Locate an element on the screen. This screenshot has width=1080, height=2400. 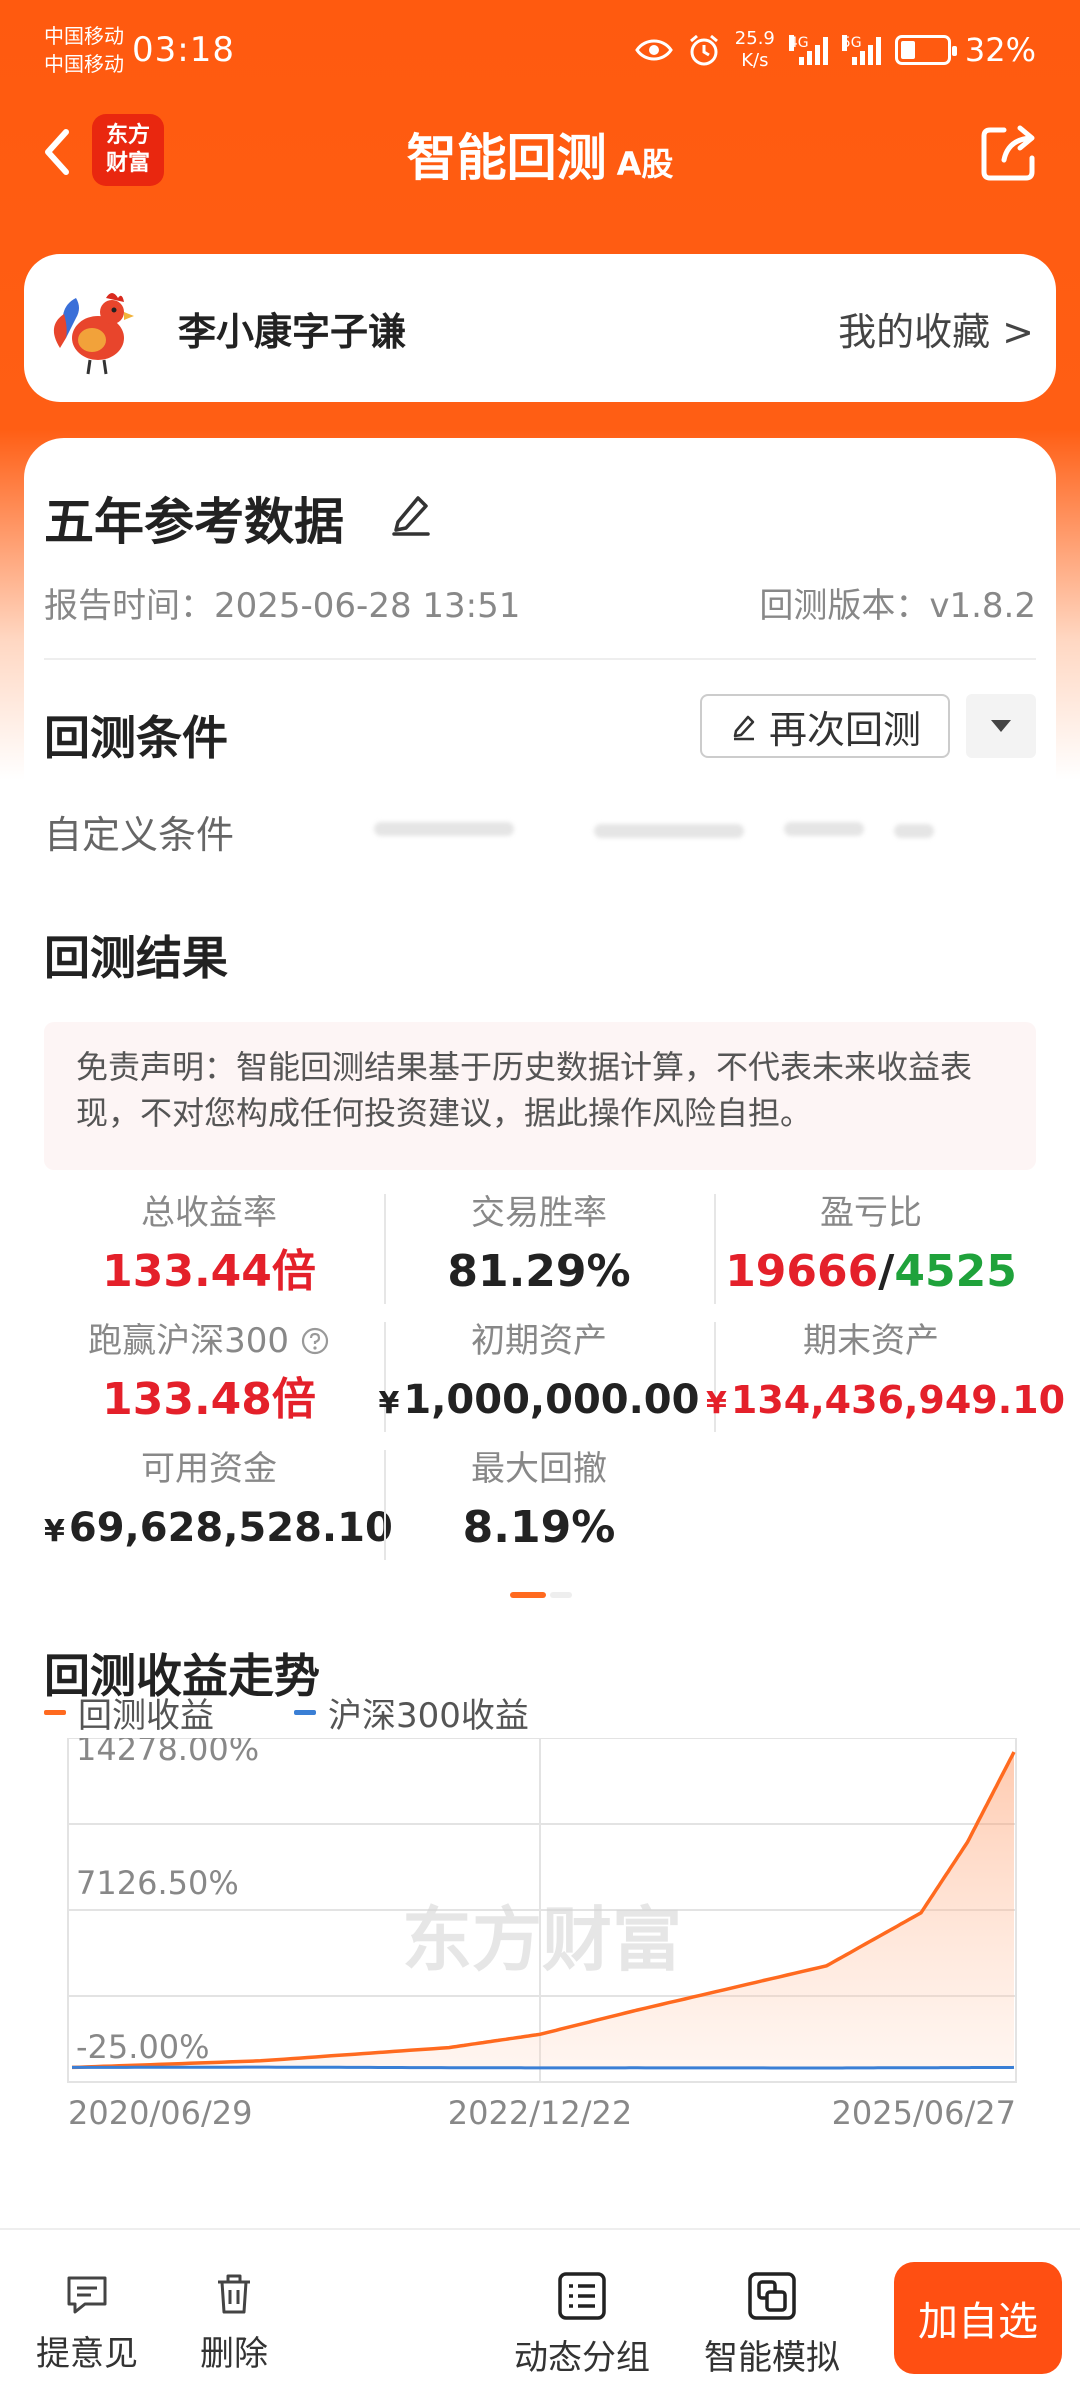
carrier-1: 中国移动 is located at coordinates (84, 36).